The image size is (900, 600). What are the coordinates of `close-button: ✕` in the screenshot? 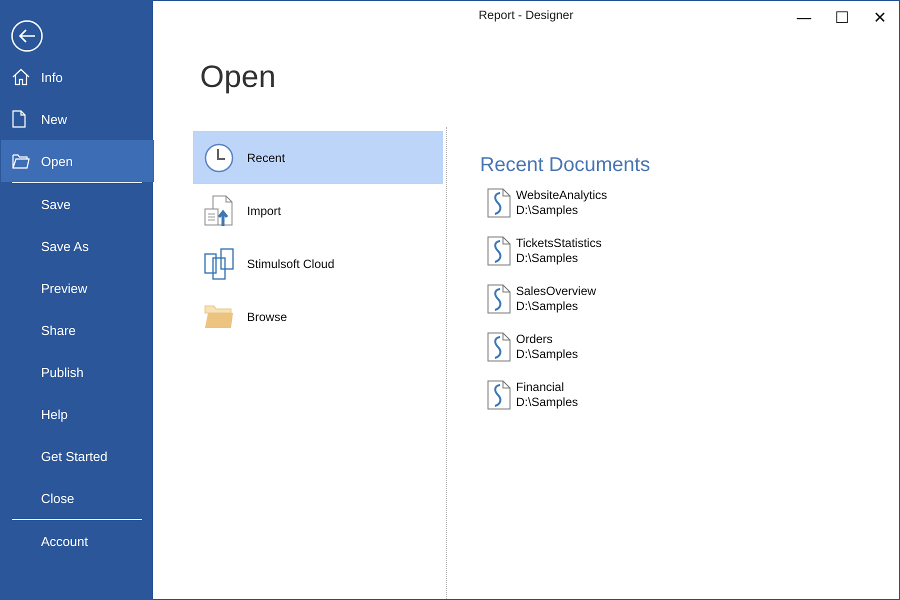 It's located at (880, 17).